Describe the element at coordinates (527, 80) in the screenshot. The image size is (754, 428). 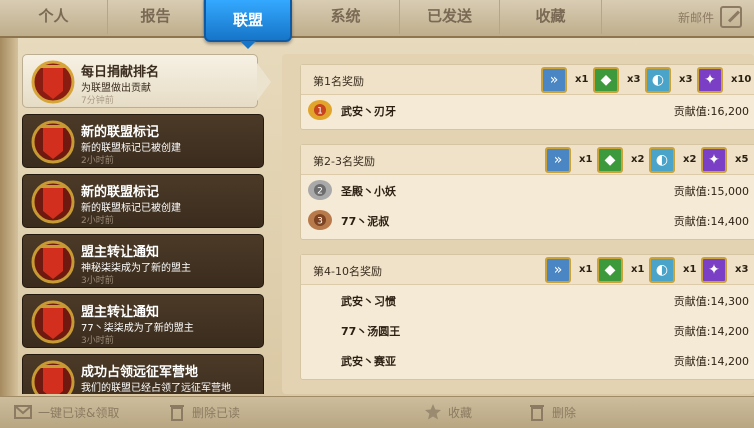
I see `reward-header: 第1名奖励 » x1 ◆ x3 ◐ x3 ✦ x10` at that location.